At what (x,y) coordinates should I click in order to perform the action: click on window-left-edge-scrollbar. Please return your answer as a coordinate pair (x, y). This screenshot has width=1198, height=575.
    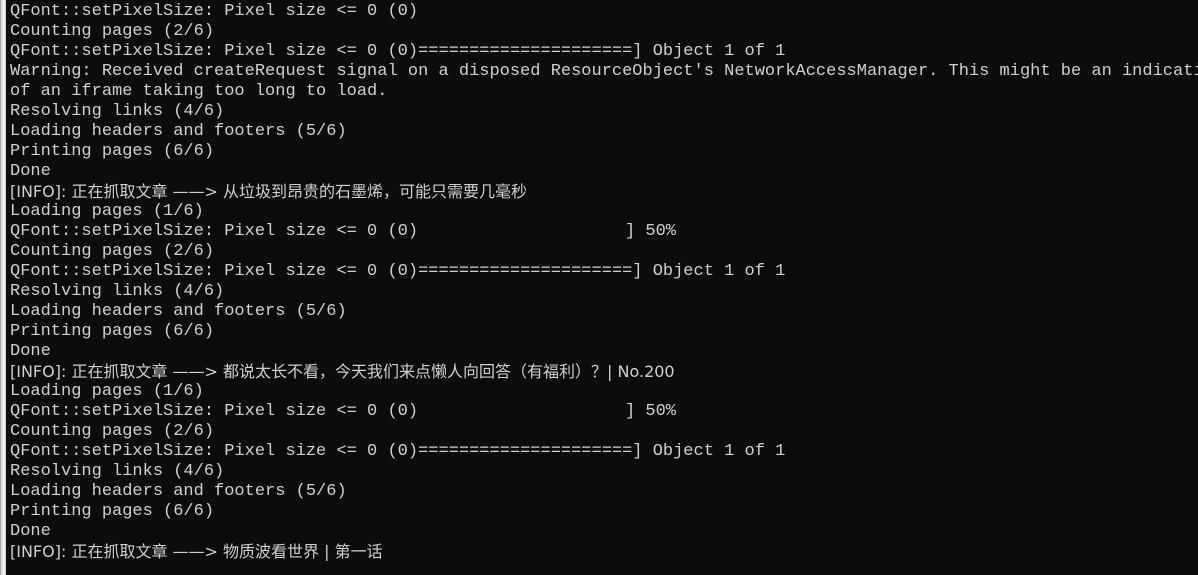
    Looking at the image, I should click on (3, 287).